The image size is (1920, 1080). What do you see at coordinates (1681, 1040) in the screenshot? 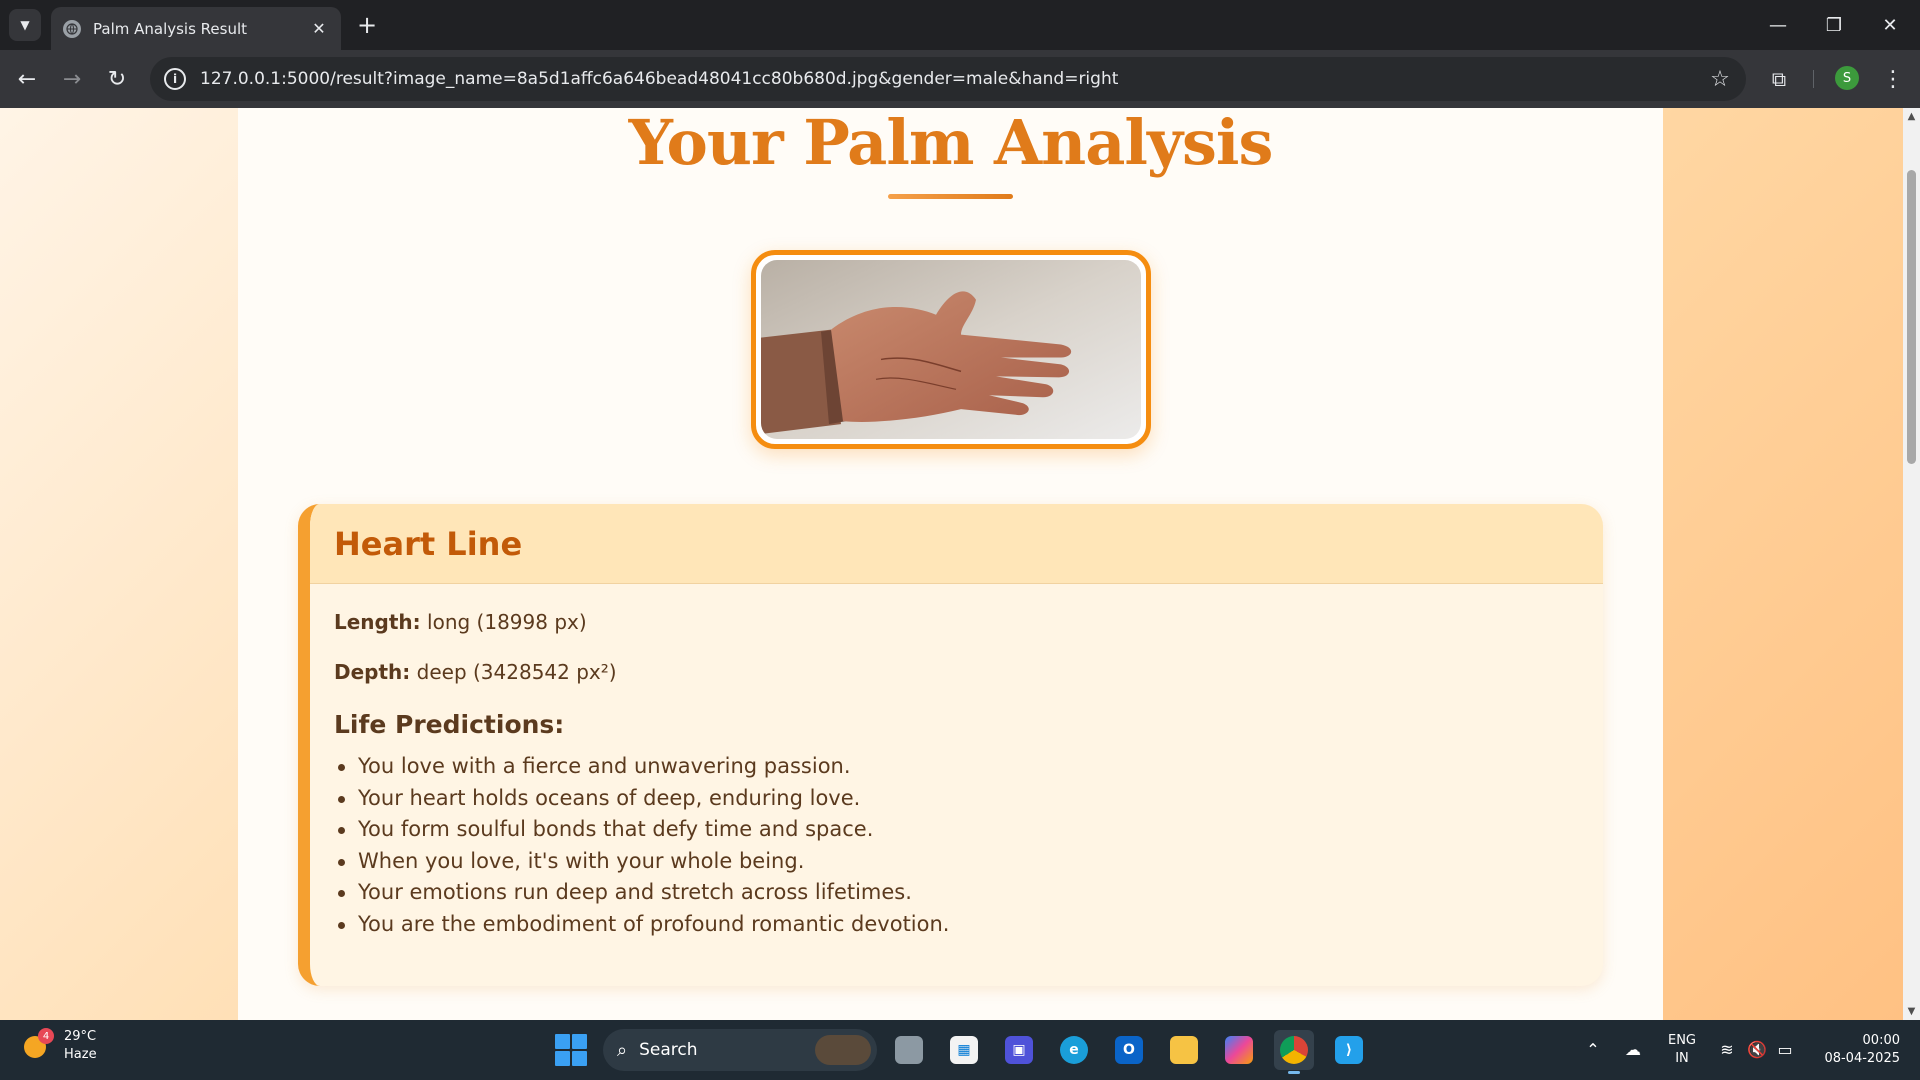
I see `language-code: ENG` at bounding box center [1681, 1040].